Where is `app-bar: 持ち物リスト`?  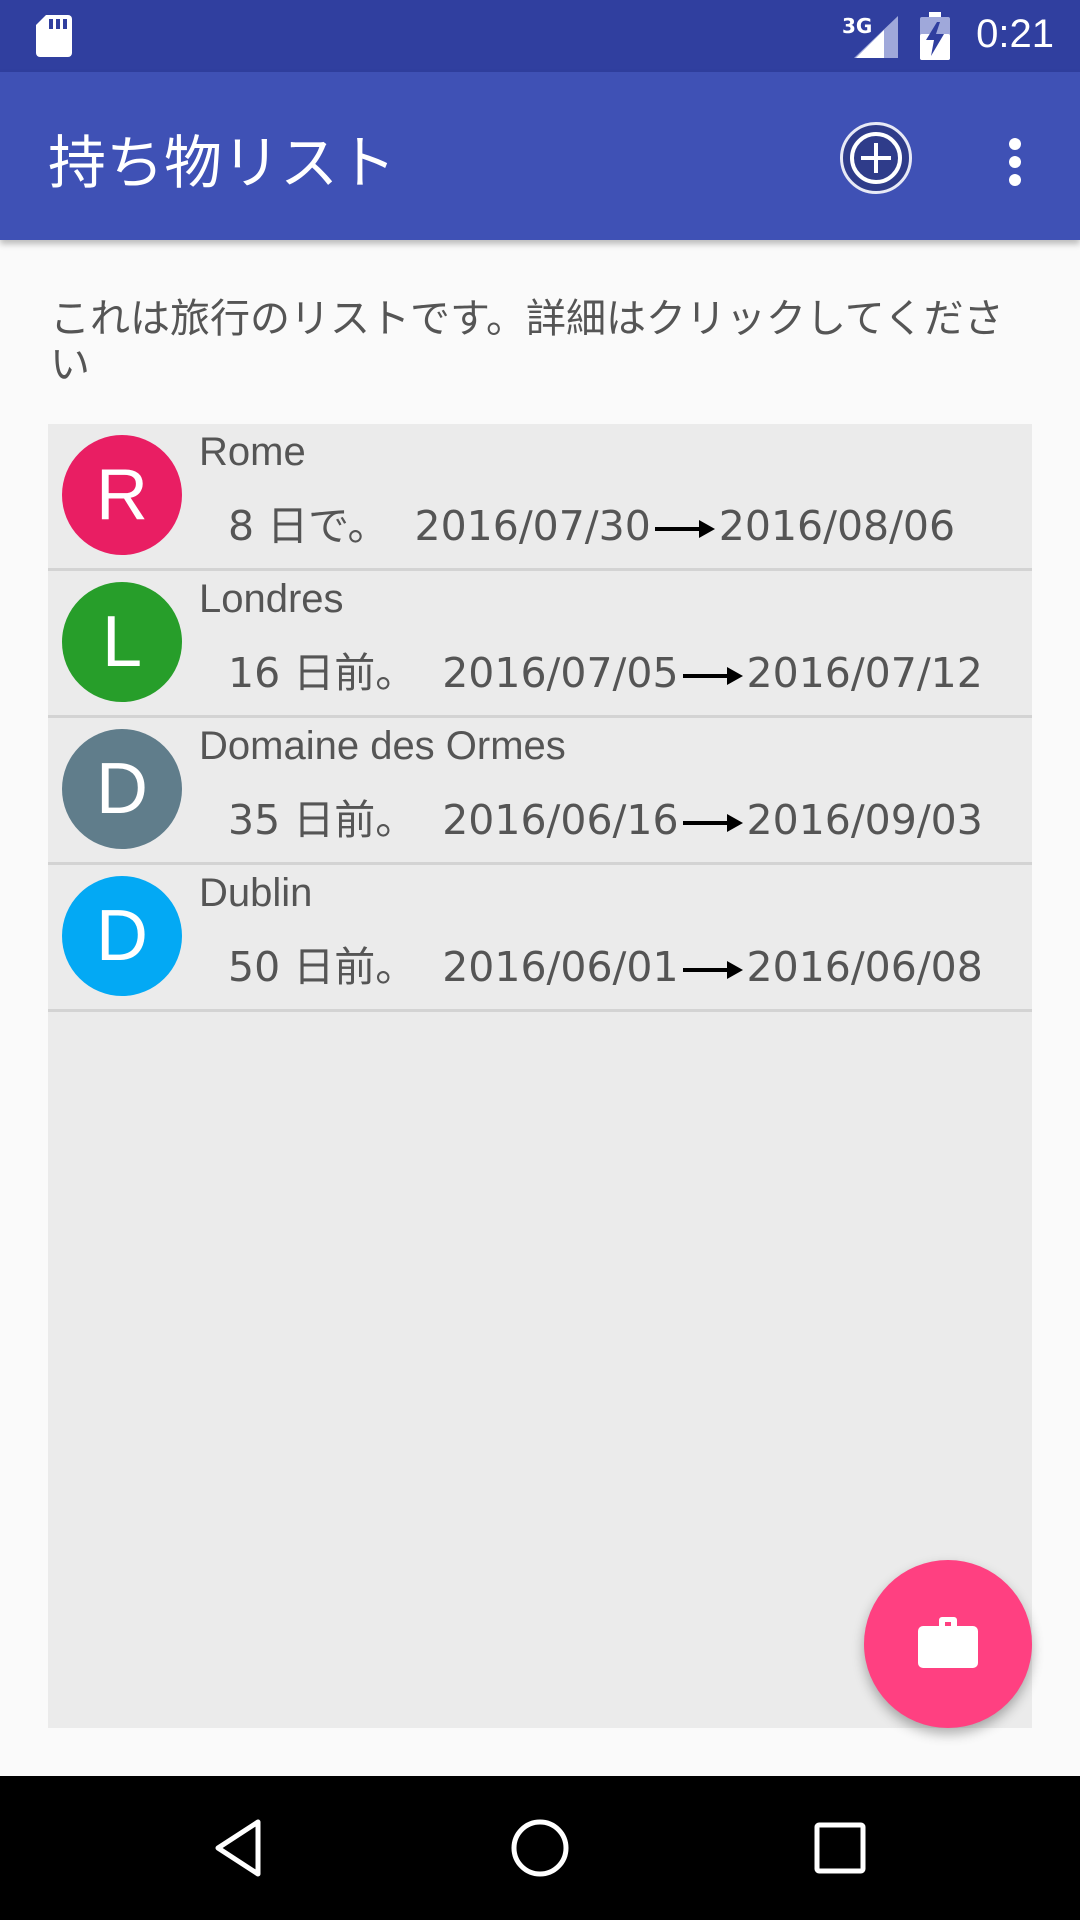 app-bar: 持ち物リスト is located at coordinates (540, 156).